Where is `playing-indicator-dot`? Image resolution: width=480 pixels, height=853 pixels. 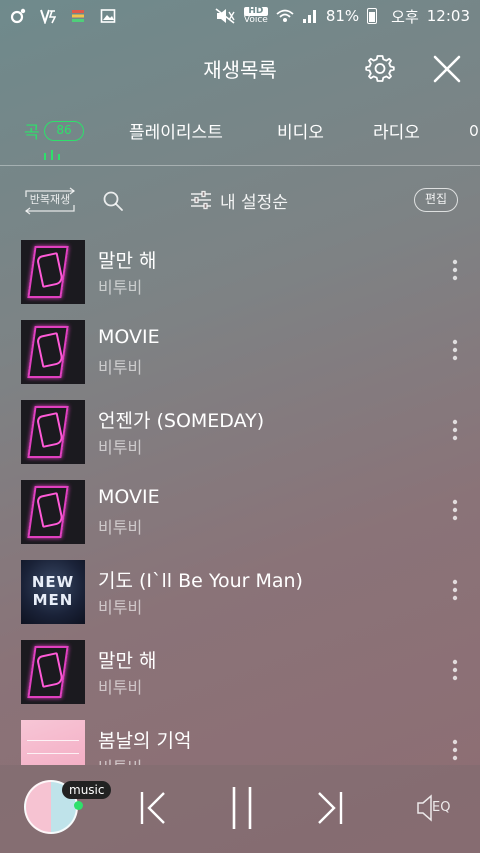
playing-indicator-dot is located at coordinates (78, 805).